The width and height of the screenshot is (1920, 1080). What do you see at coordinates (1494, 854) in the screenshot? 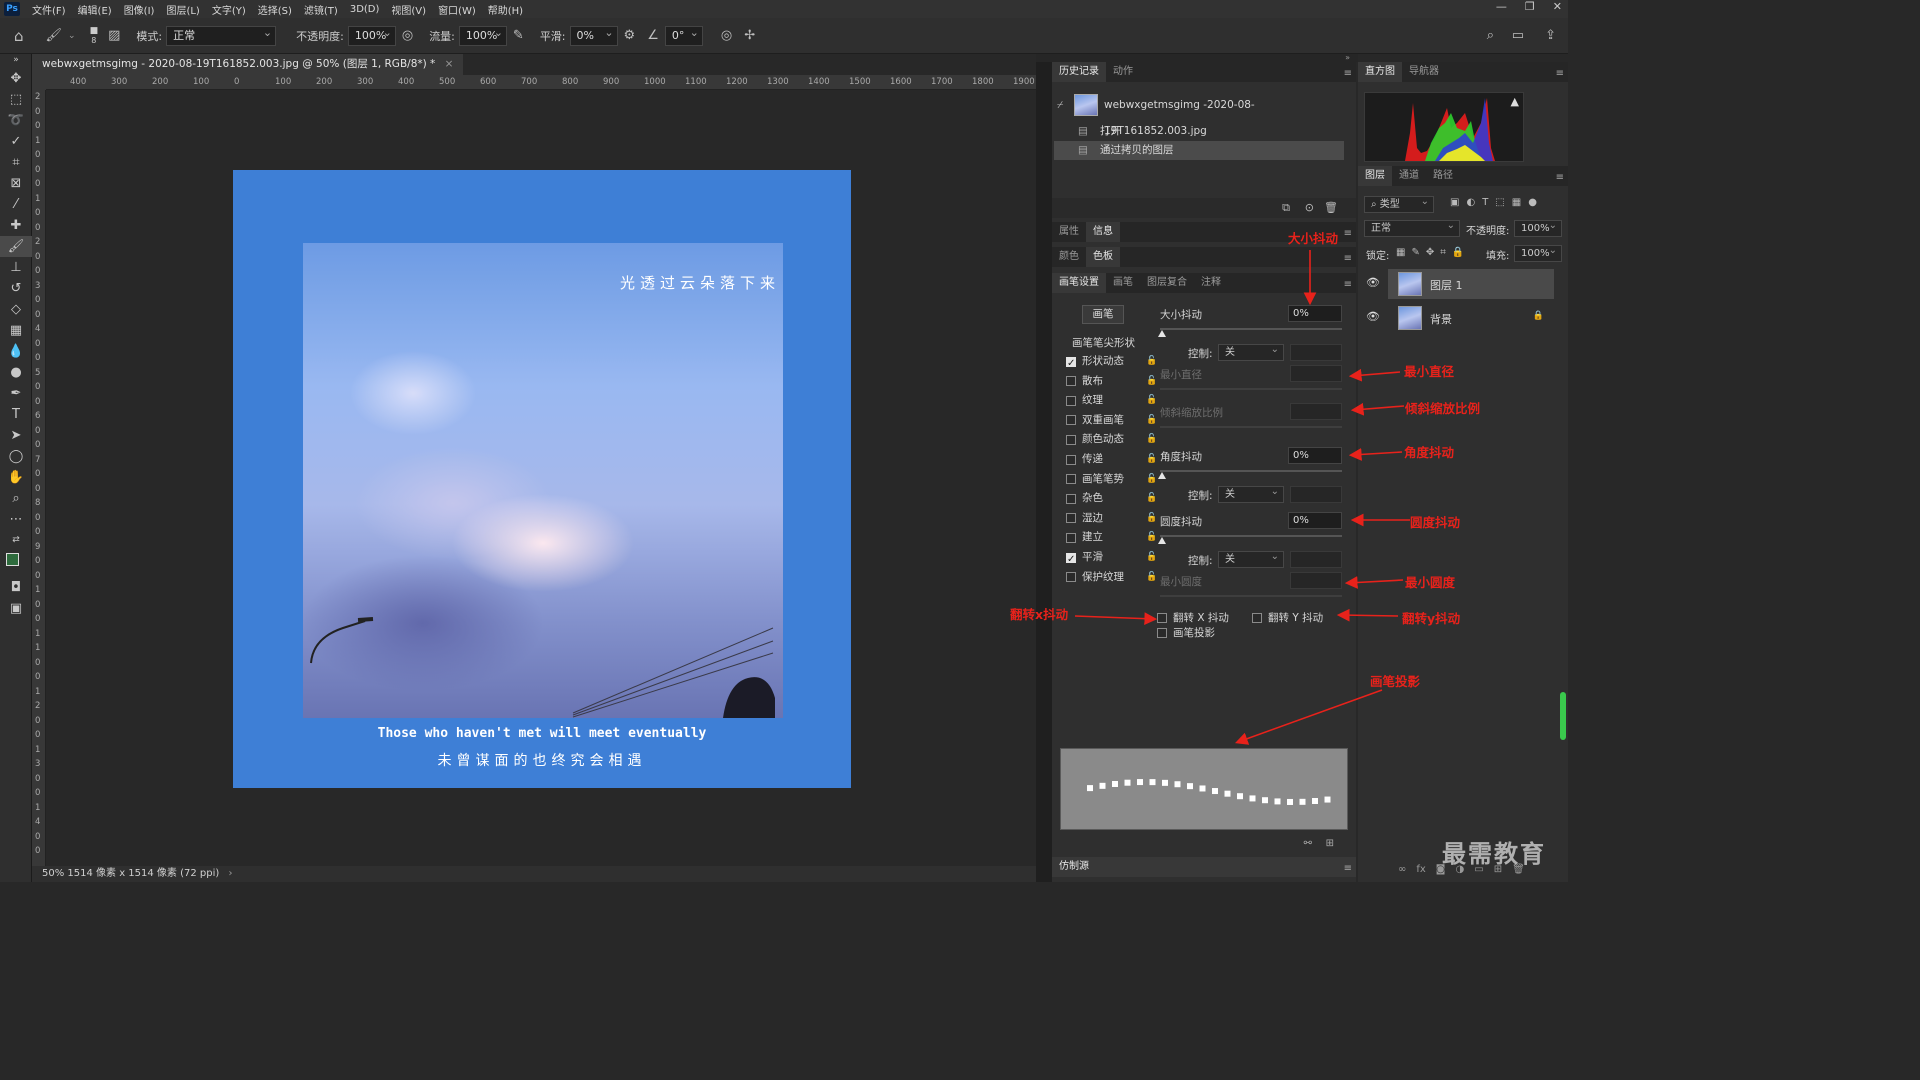
I see `watermark-text: 最需教育` at bounding box center [1494, 854].